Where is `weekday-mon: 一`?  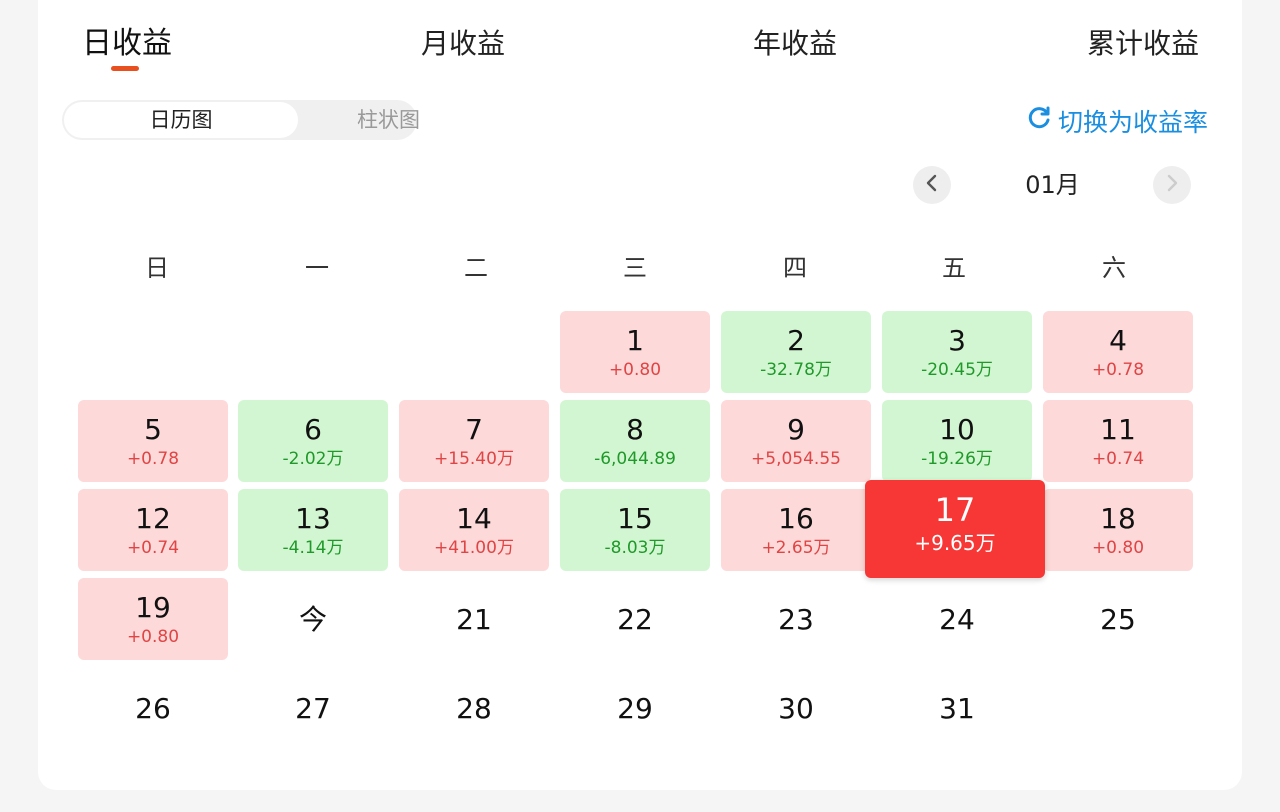 weekday-mon: 一 is located at coordinates (317, 268).